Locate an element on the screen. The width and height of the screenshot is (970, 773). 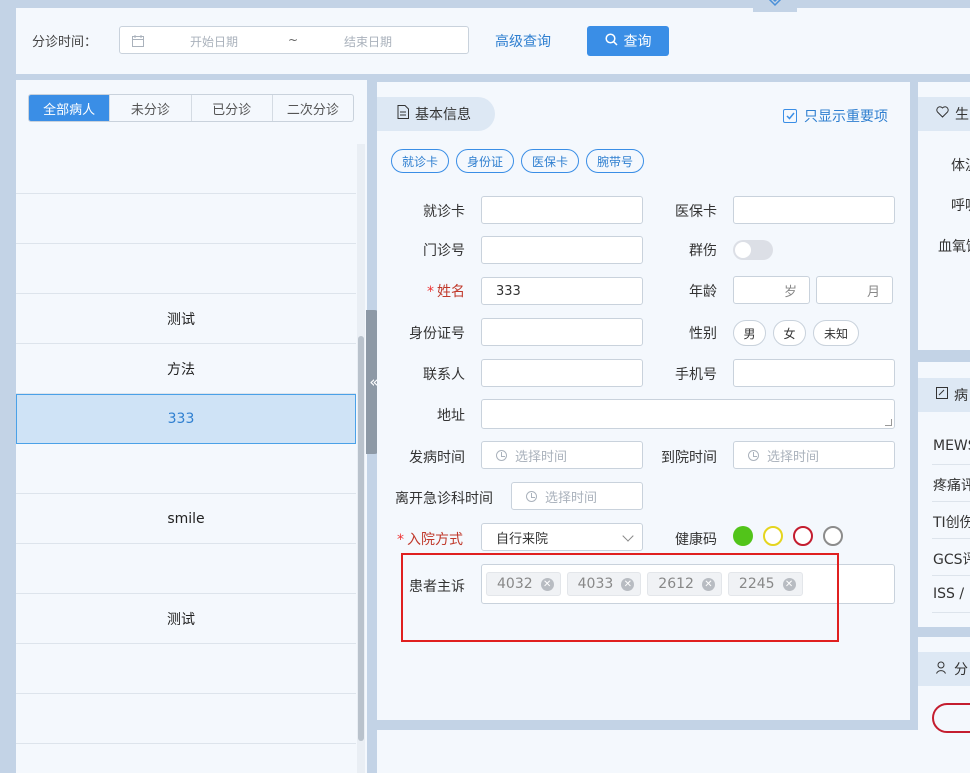
score-ti: TI创伤 is located at coordinates (951, 522).